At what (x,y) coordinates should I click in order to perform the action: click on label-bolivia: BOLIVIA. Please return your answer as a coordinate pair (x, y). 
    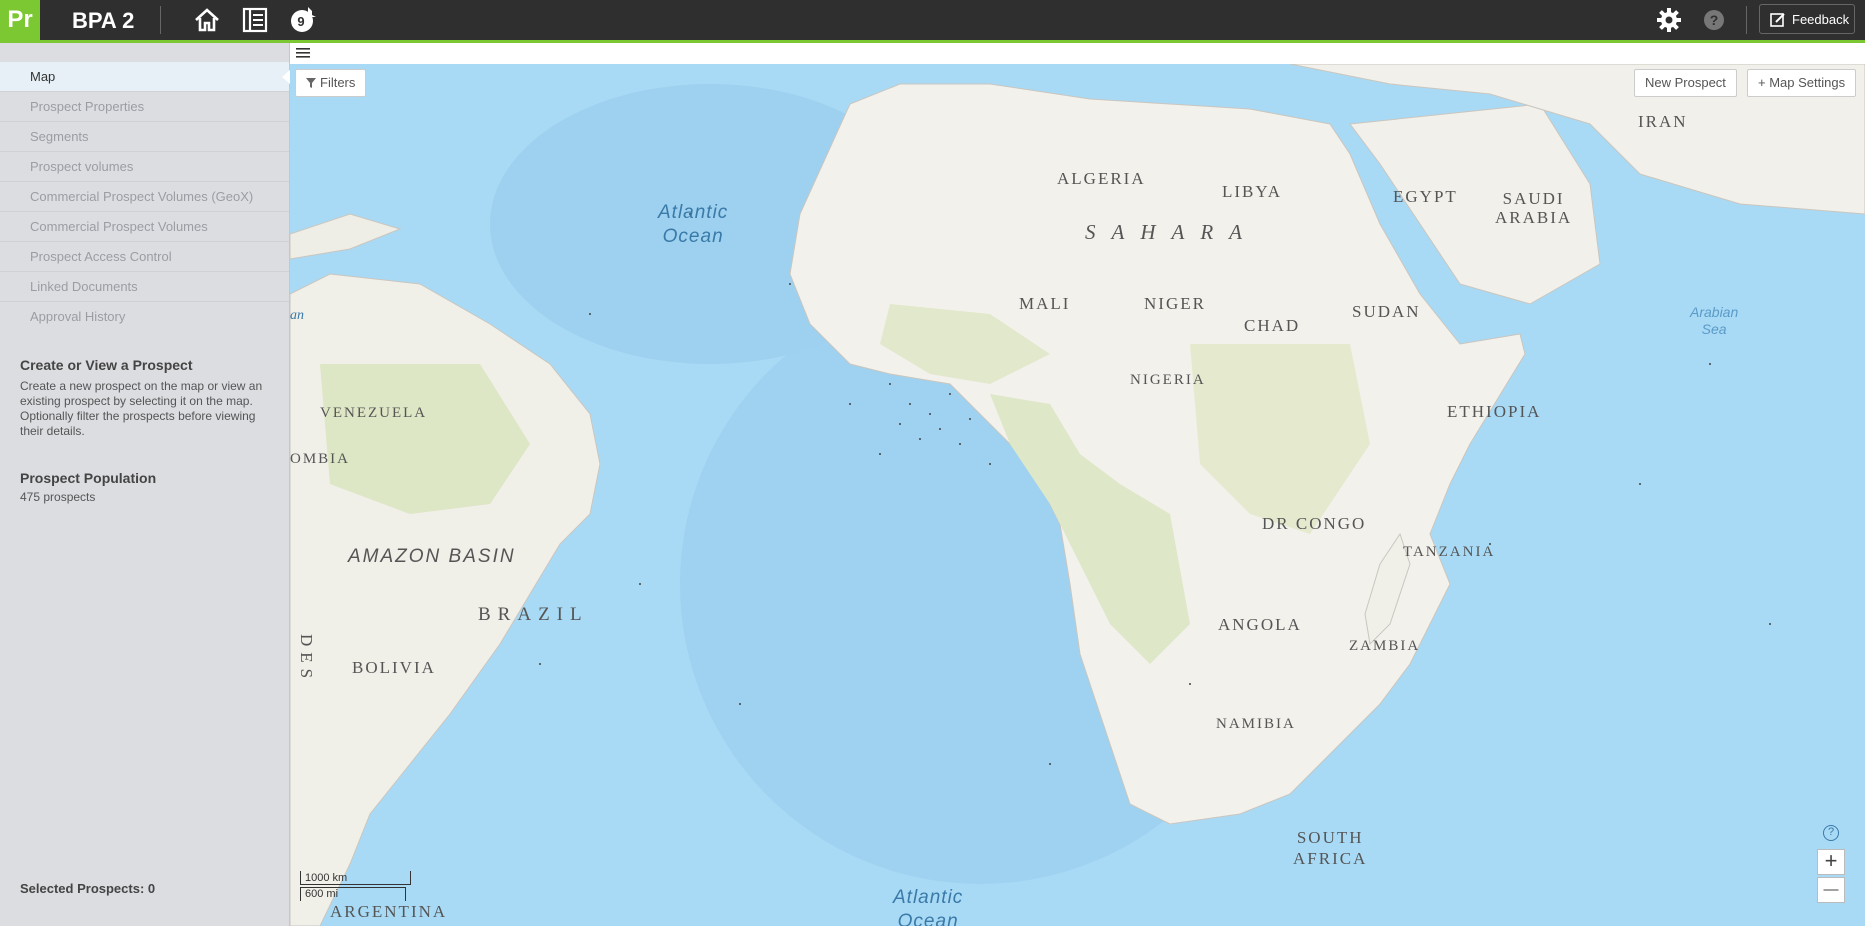
    Looking at the image, I should click on (394, 667).